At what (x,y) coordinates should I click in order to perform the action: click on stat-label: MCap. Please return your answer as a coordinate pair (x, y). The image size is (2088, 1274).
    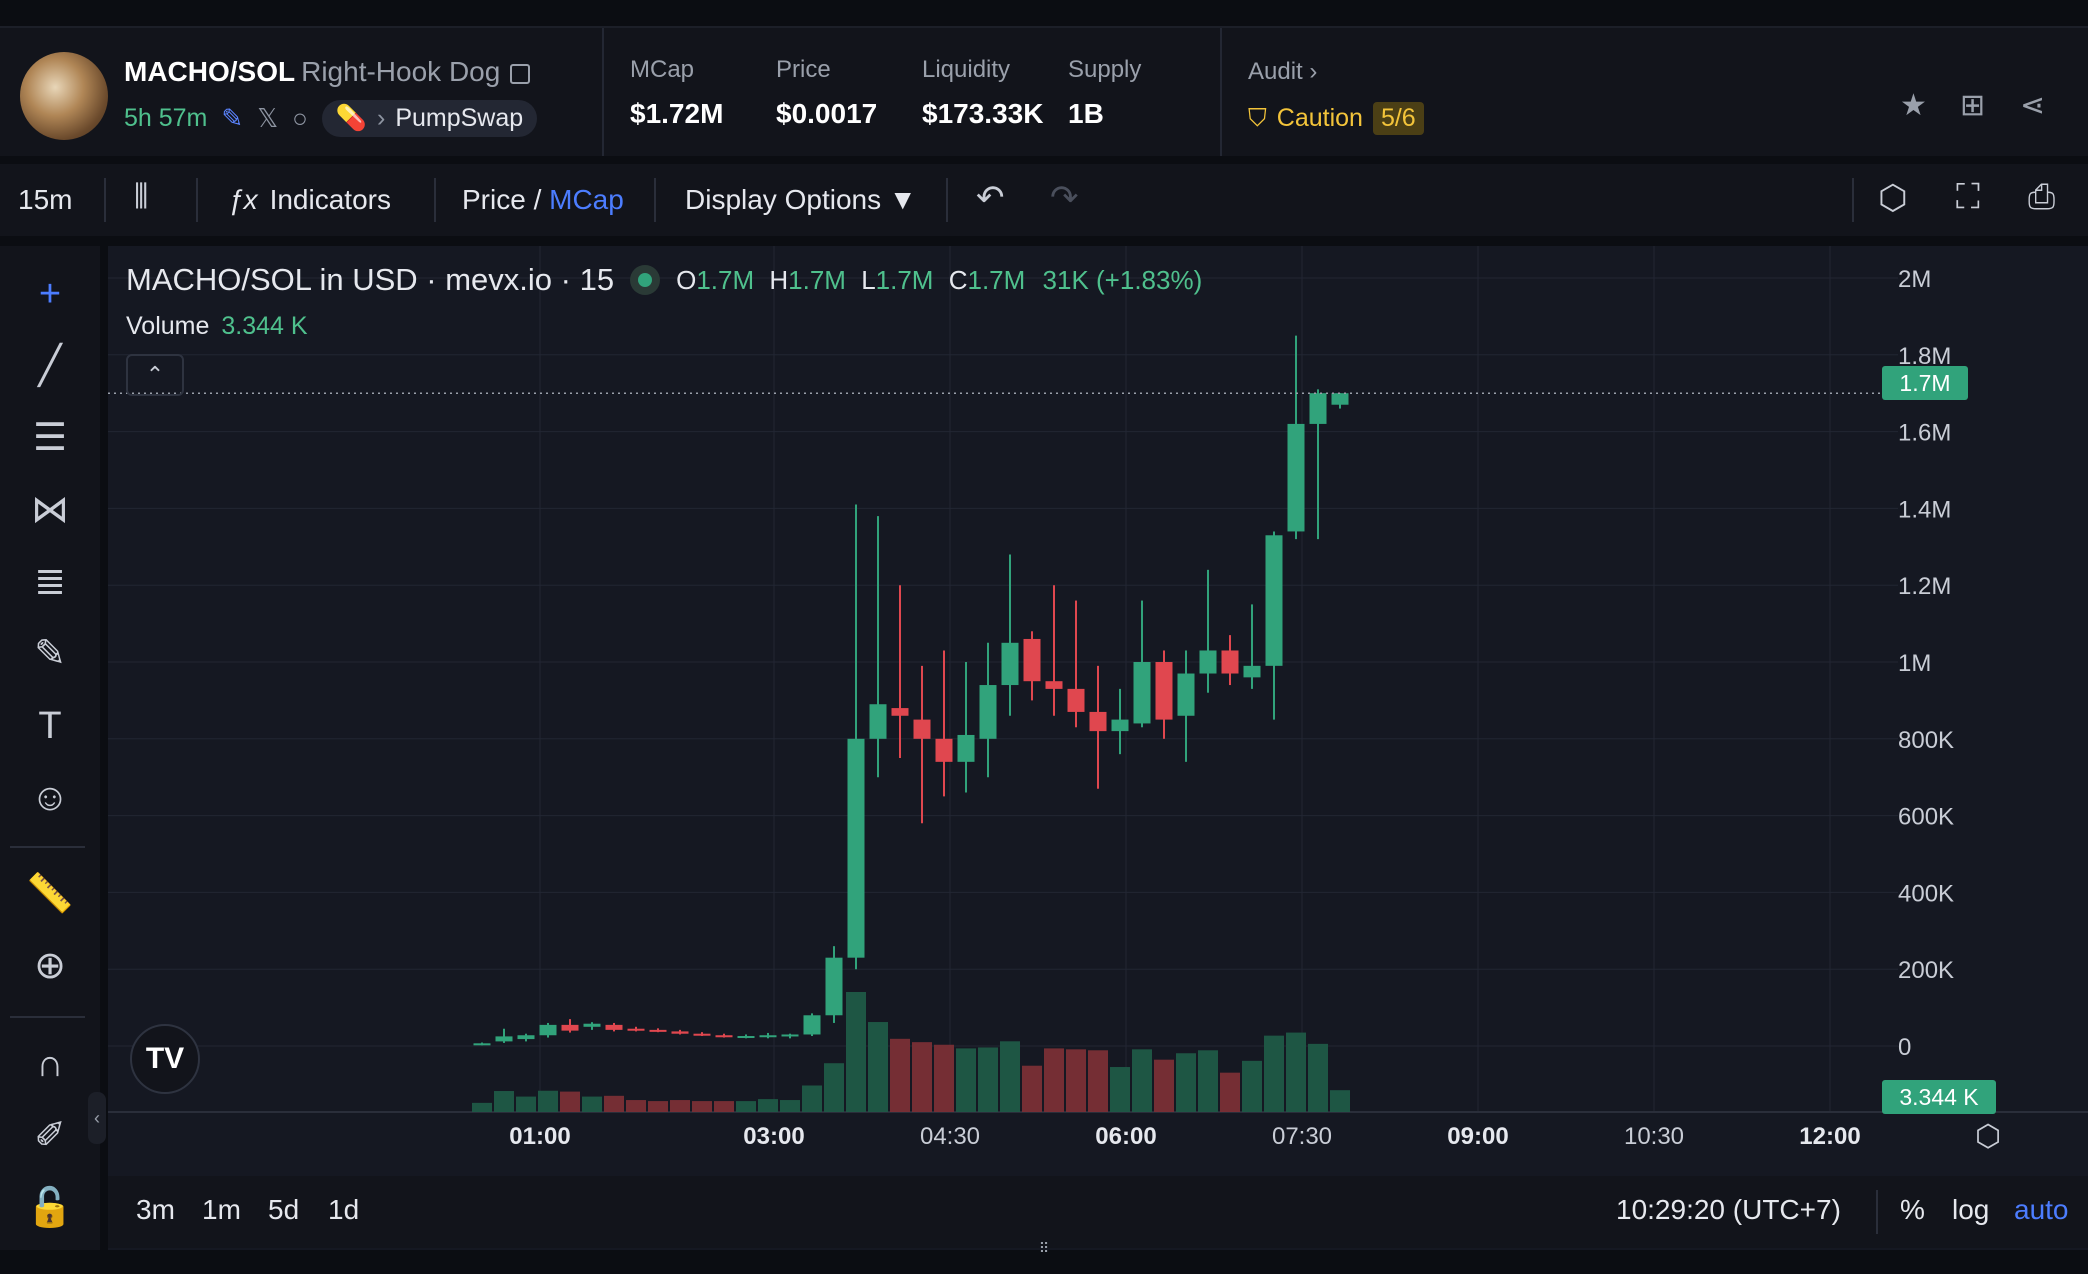
    Looking at the image, I should click on (662, 69).